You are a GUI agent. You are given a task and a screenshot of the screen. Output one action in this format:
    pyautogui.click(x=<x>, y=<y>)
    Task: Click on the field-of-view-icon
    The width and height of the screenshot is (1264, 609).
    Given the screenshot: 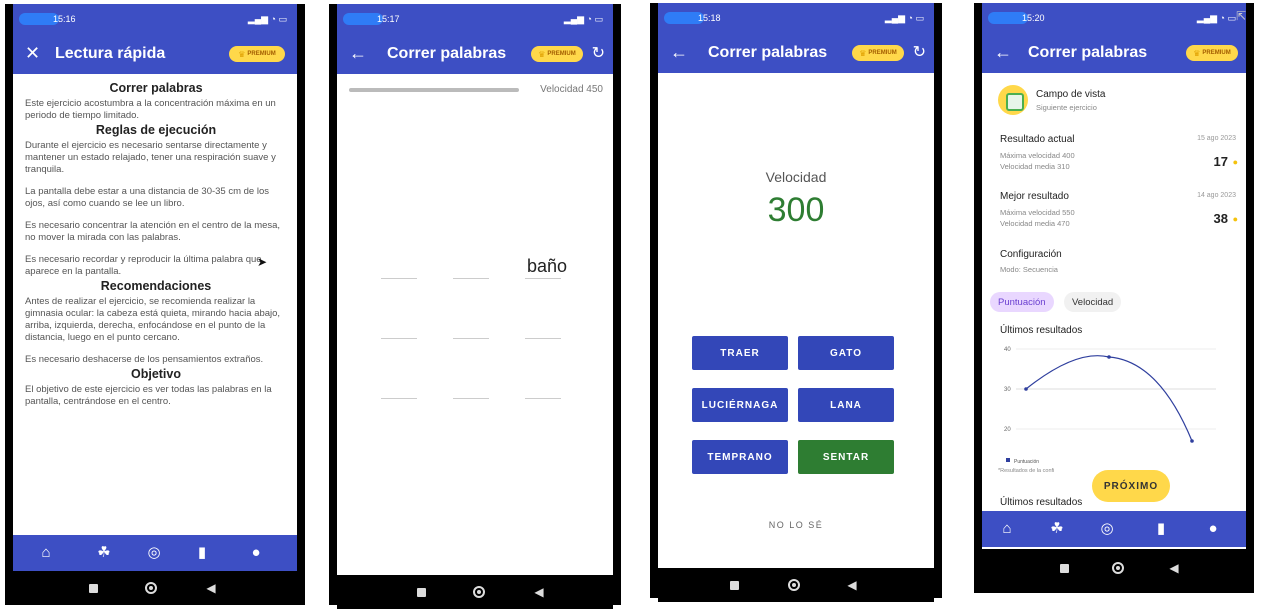 What is the action you would take?
    pyautogui.click(x=1013, y=100)
    